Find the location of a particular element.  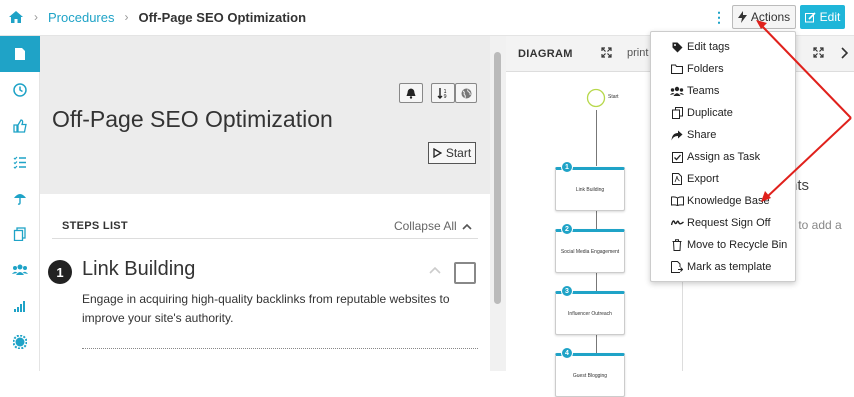

menu-item-duplicate: Duplicate is located at coordinates (724, 113).